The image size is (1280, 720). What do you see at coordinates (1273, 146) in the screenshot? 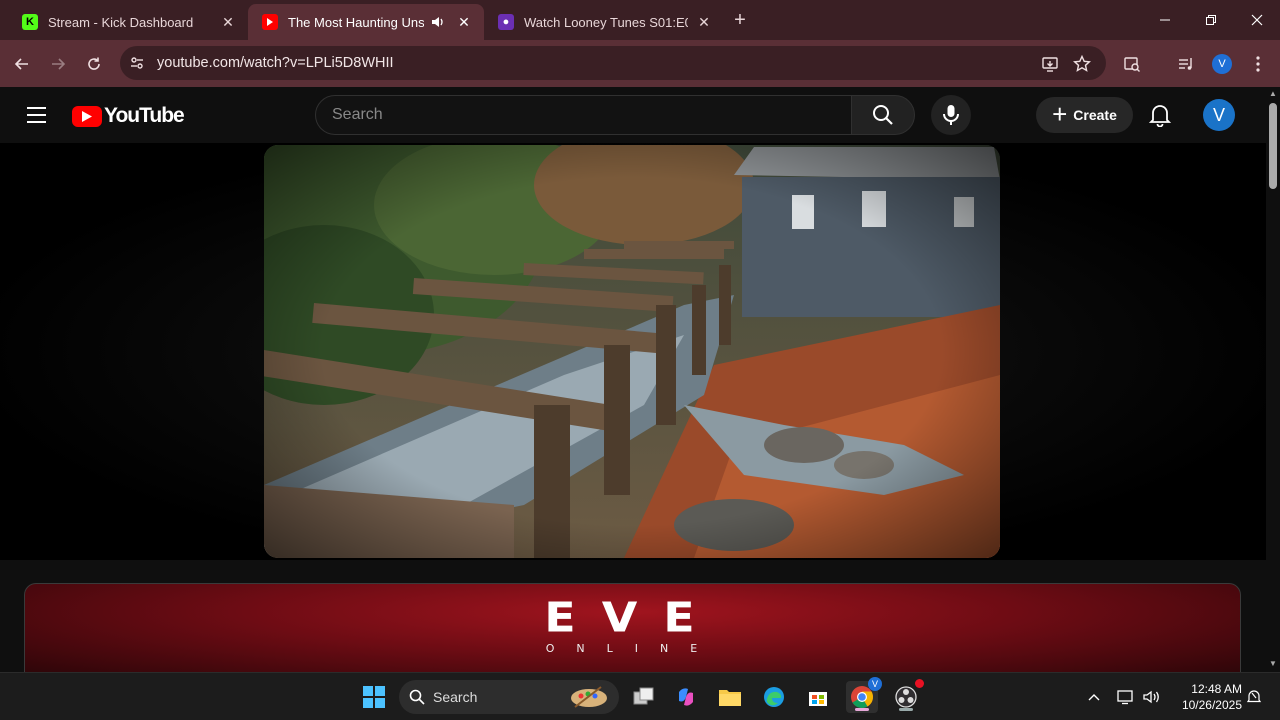
I see `scrollbar-thumb` at bounding box center [1273, 146].